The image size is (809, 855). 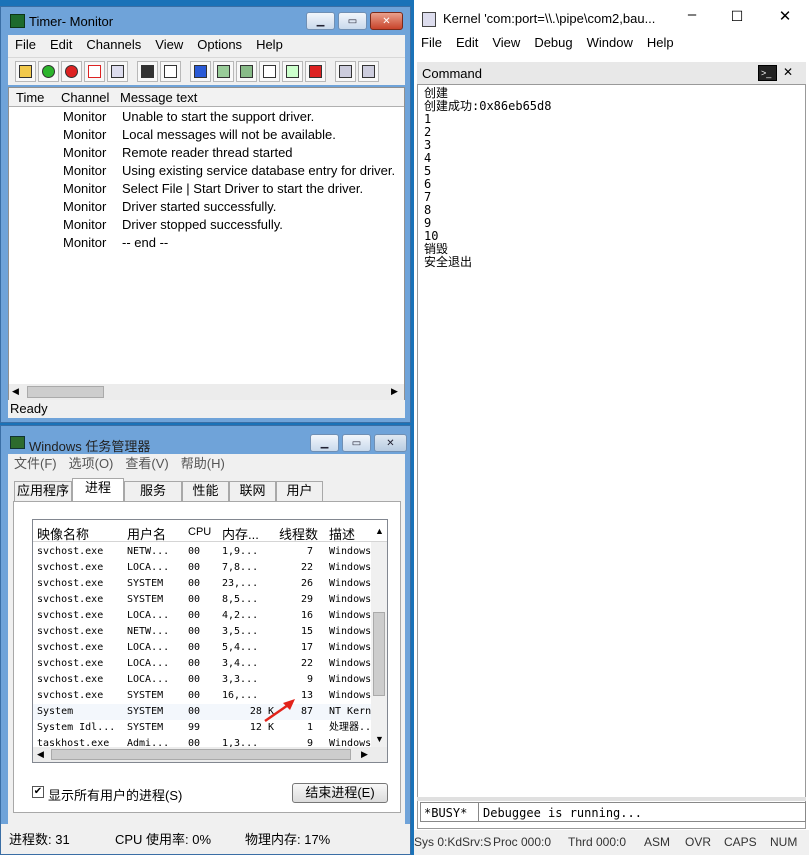 What do you see at coordinates (206, 154) in the screenshot?
I see `message-row: Monitor Remote reader thread started` at bounding box center [206, 154].